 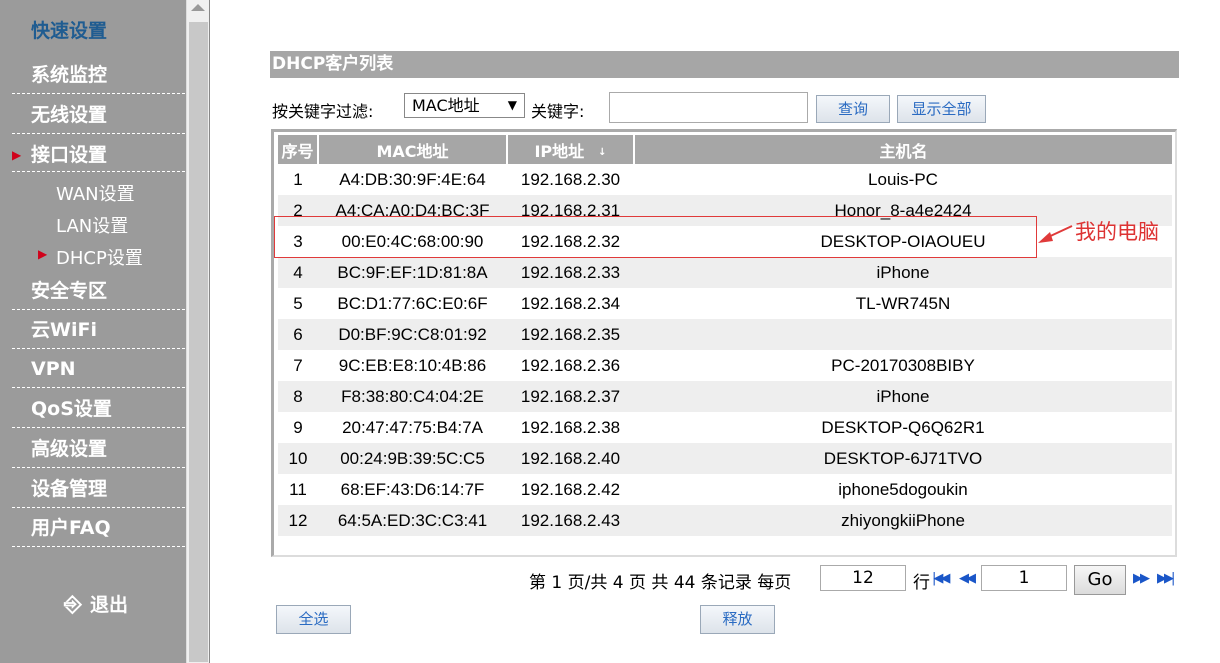 I want to click on sidebar-item-security: 安全专区, so click(x=98, y=291).